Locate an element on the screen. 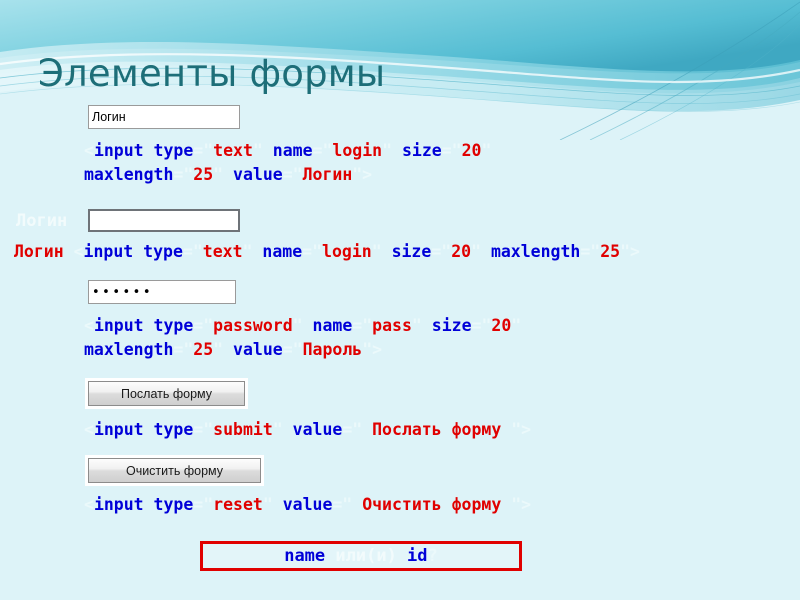 This screenshot has width=800, height=600. password-input-line0-token-12: " is located at coordinates (516, 325).